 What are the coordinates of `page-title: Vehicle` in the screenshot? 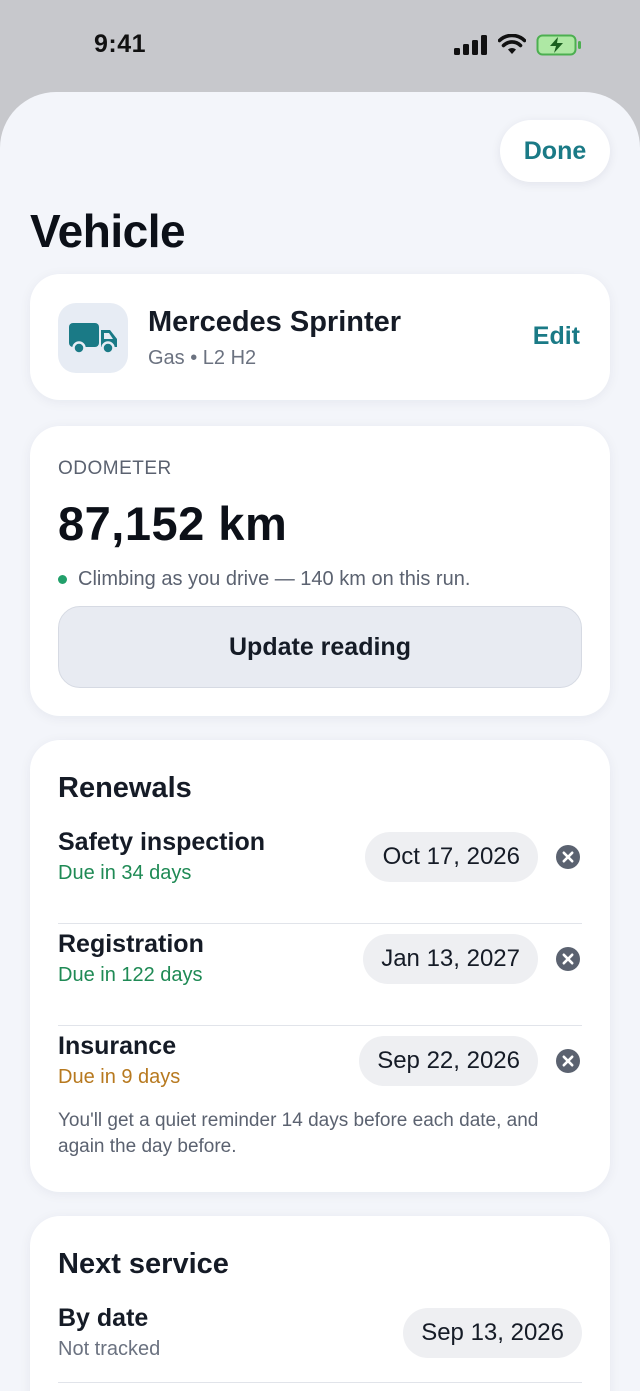 It's located at (108, 231).